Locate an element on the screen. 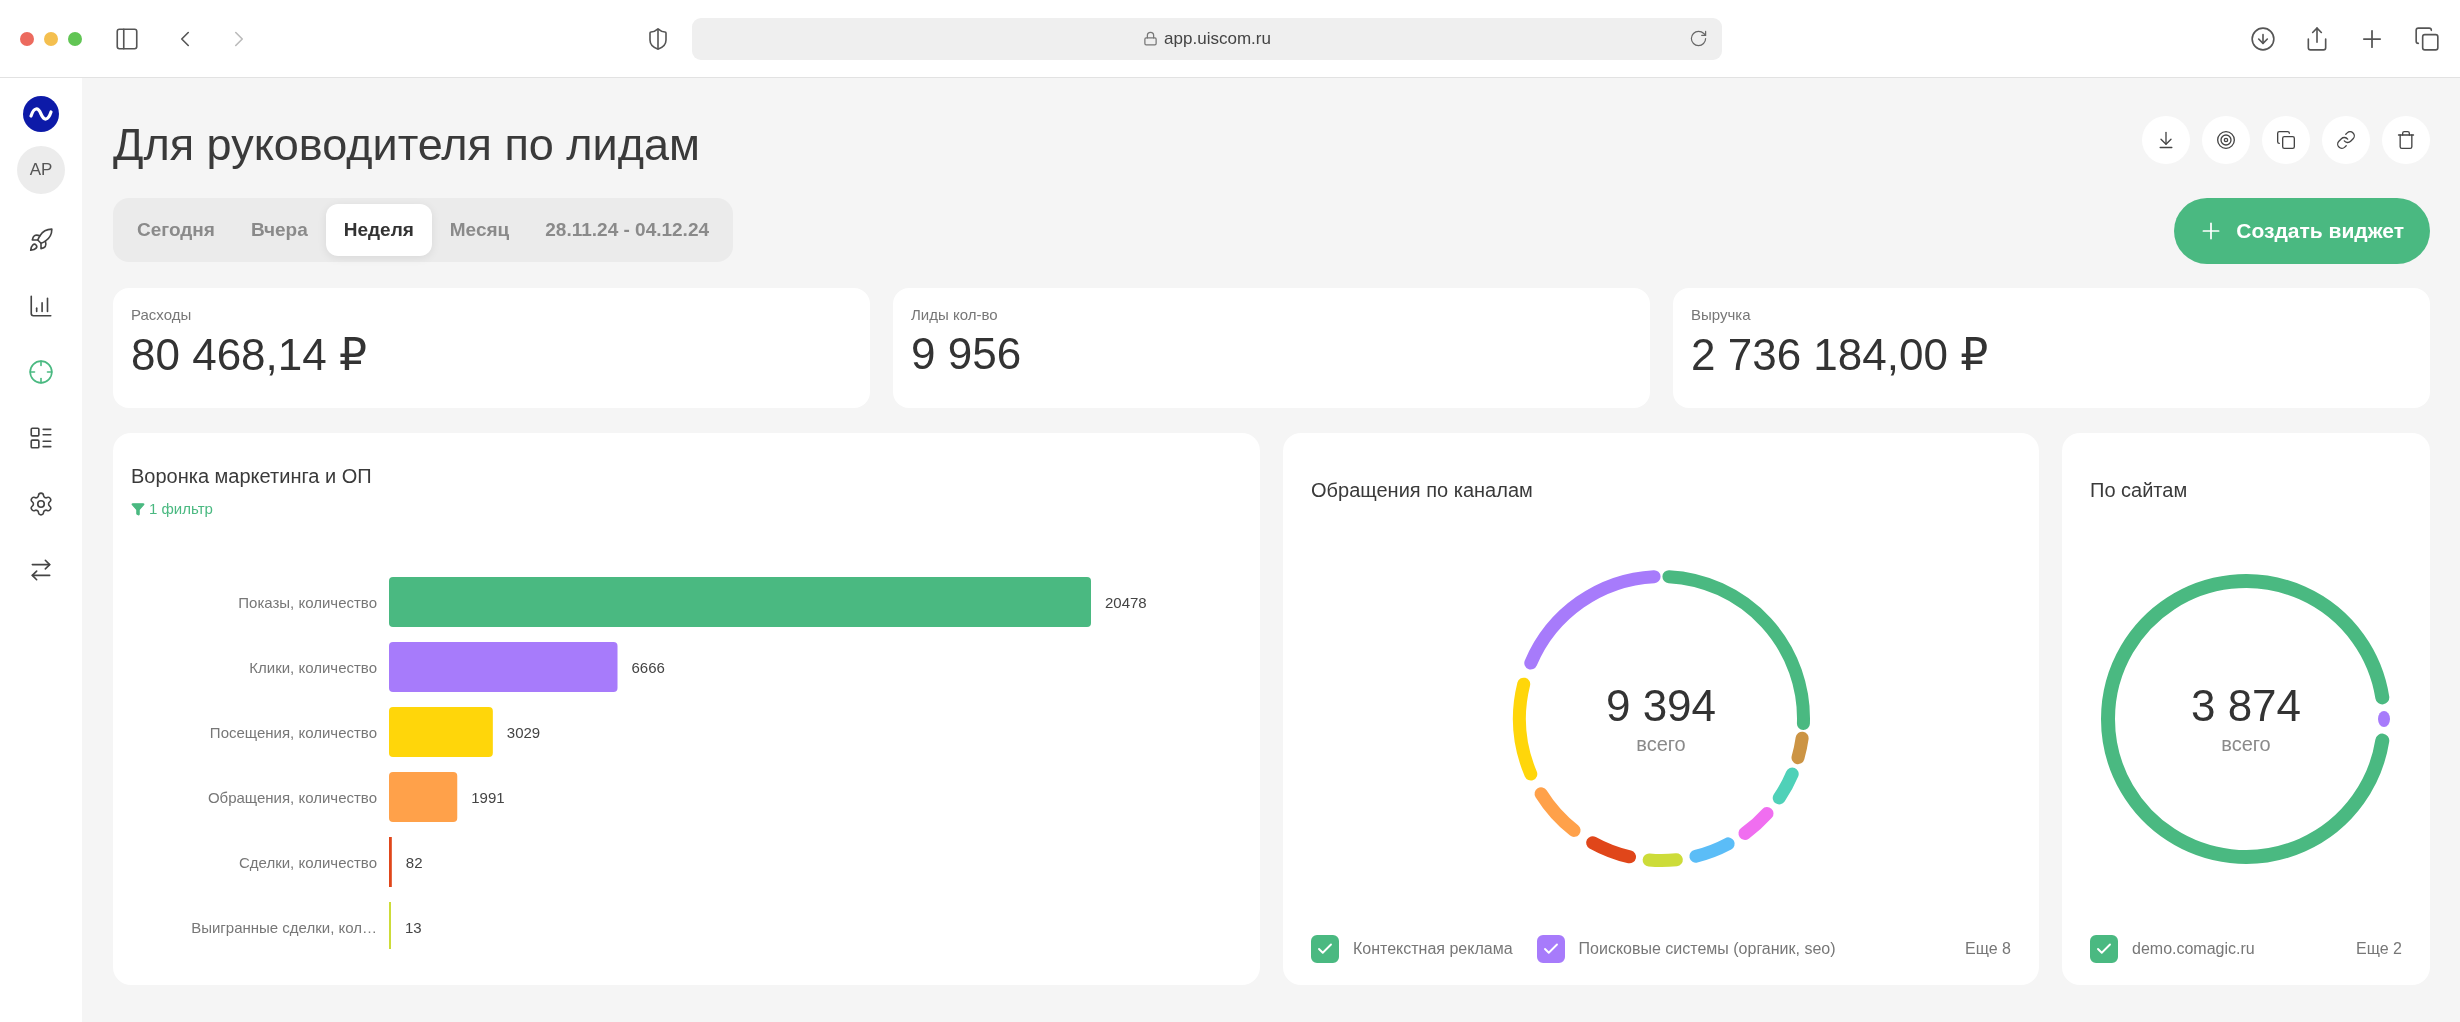 The image size is (2460, 1022). bar-value: 3029 is located at coordinates (523, 732).